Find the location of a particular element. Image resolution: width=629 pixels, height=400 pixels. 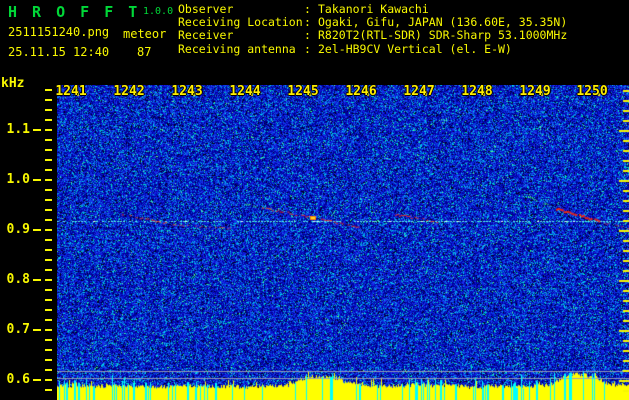

freq-label-1.0: 1.0 is located at coordinates (18, 179).